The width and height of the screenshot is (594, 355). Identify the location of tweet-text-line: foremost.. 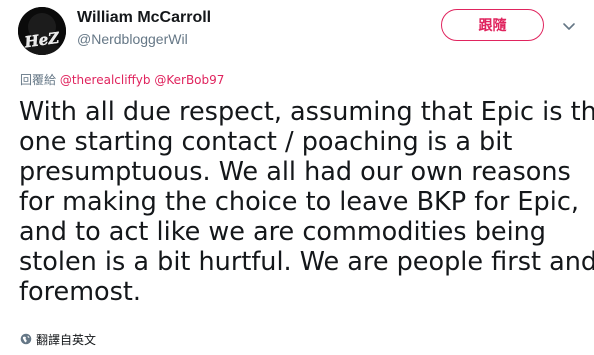
(80, 292).